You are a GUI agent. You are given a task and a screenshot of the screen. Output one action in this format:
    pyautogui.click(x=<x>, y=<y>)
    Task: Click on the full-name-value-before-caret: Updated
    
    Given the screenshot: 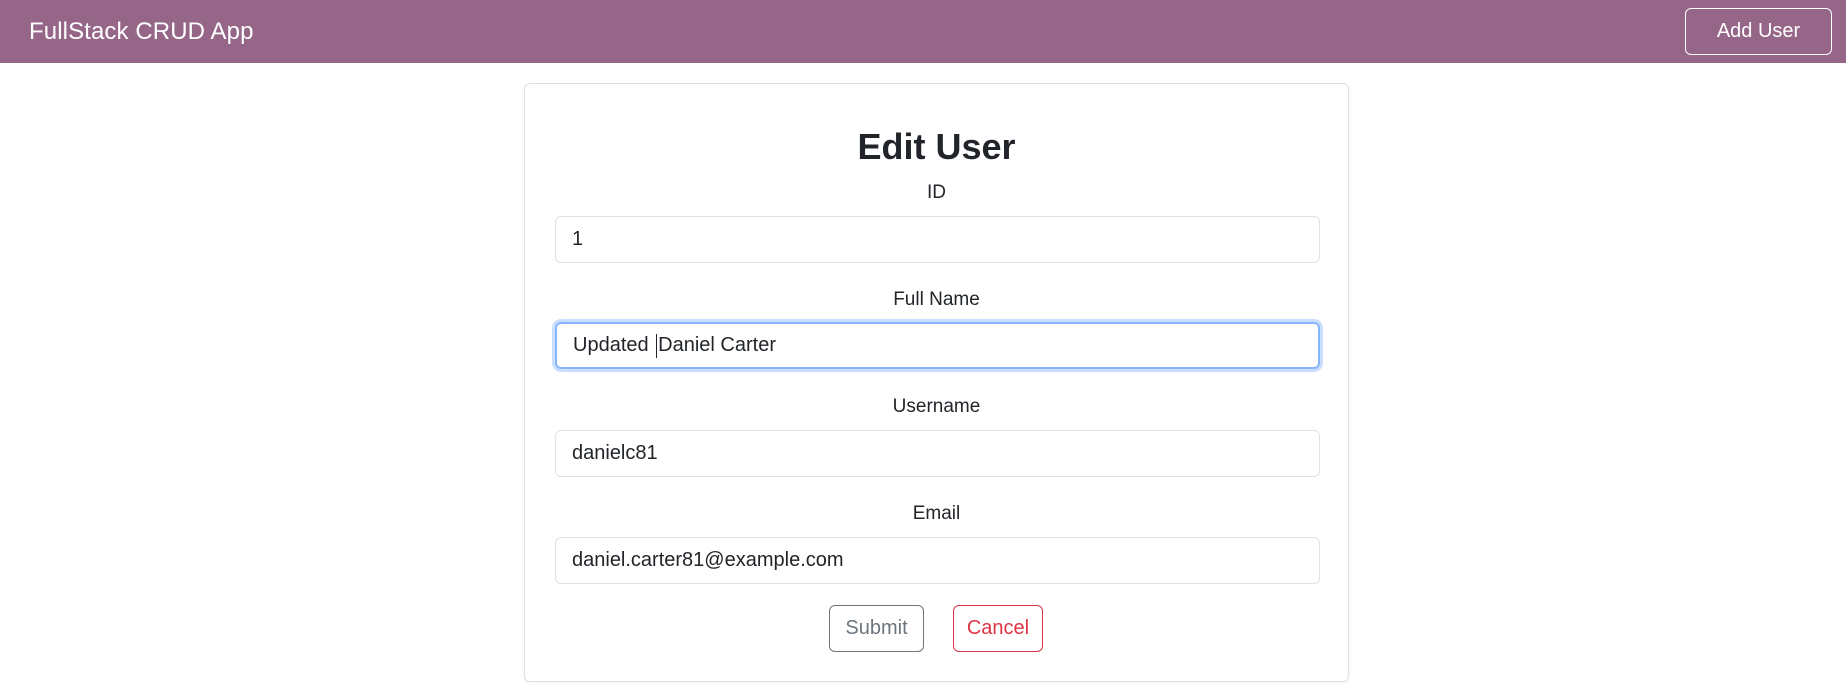 What is the action you would take?
    pyautogui.click(x=614, y=345)
    